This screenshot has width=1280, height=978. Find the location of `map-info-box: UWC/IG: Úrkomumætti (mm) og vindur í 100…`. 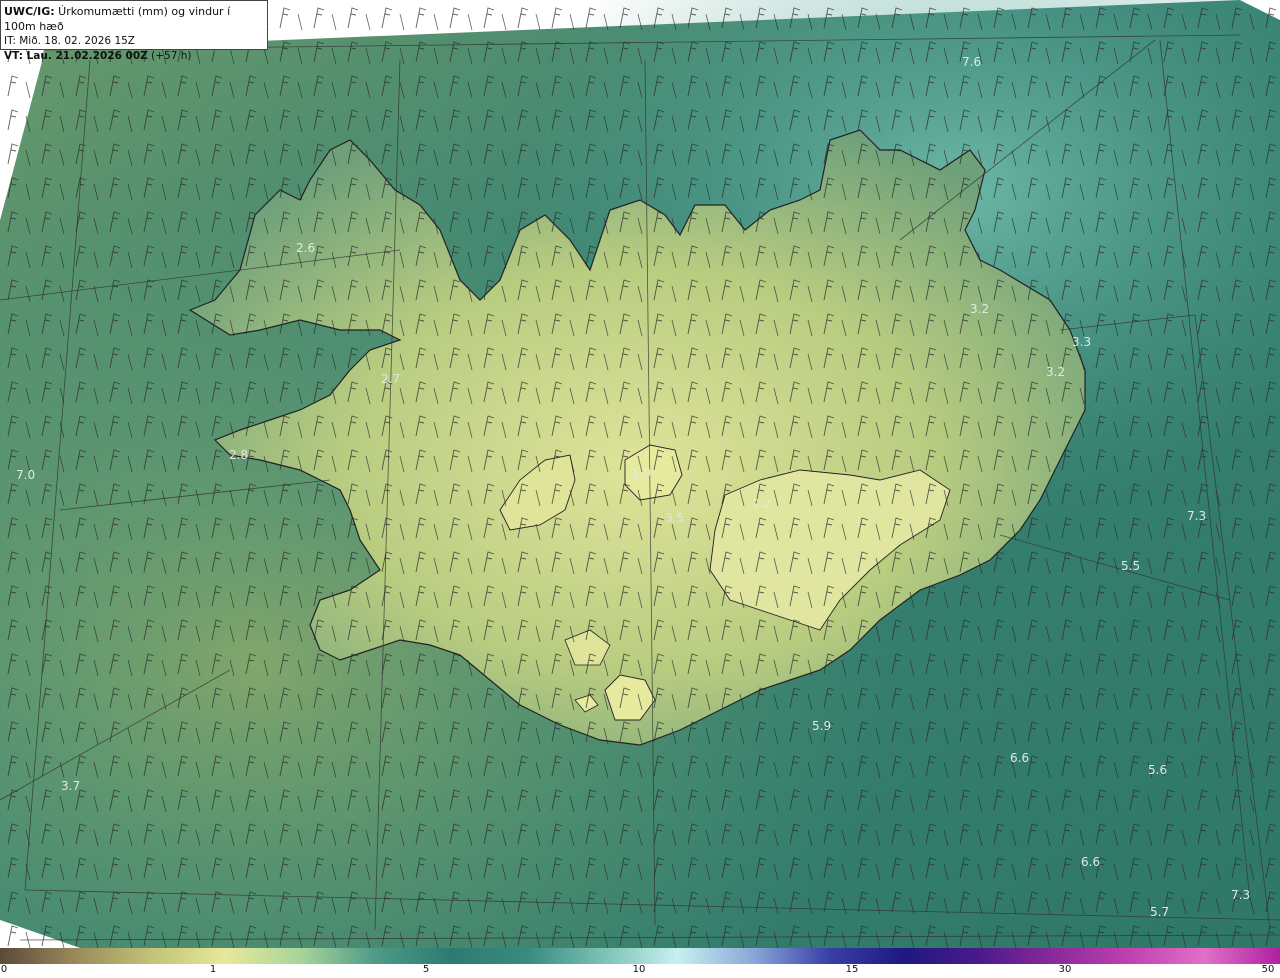

map-info-box: UWC/IG: Úrkomumætti (mm) og vindur í 100… is located at coordinates (134, 31).